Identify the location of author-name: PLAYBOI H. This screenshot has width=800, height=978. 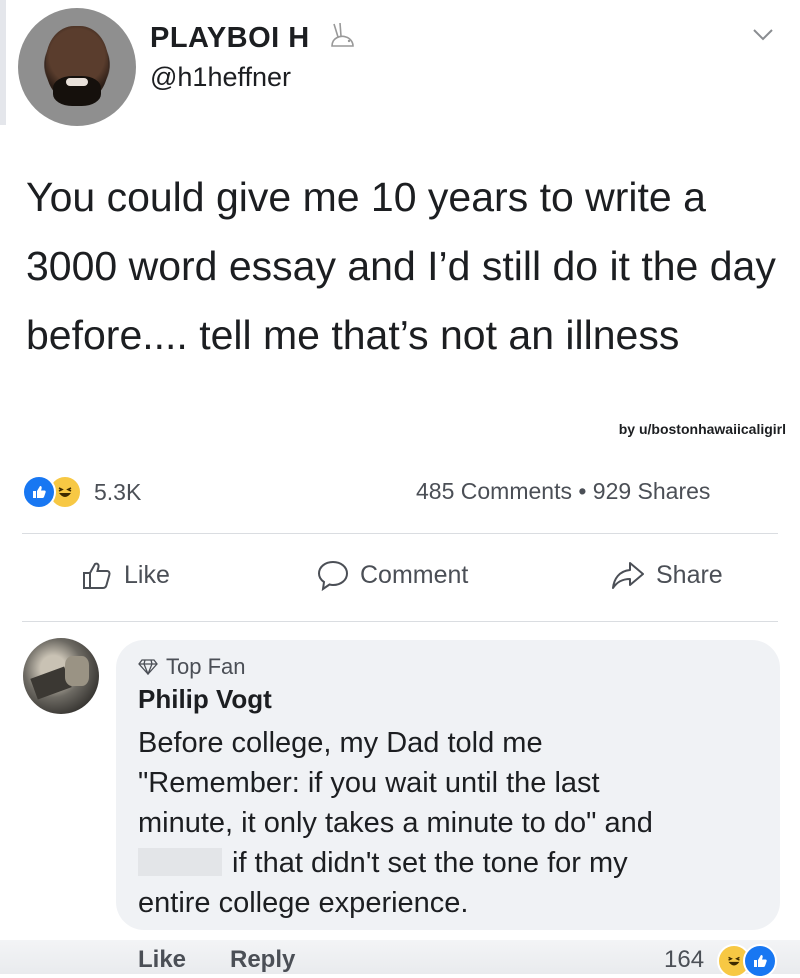
(230, 38).